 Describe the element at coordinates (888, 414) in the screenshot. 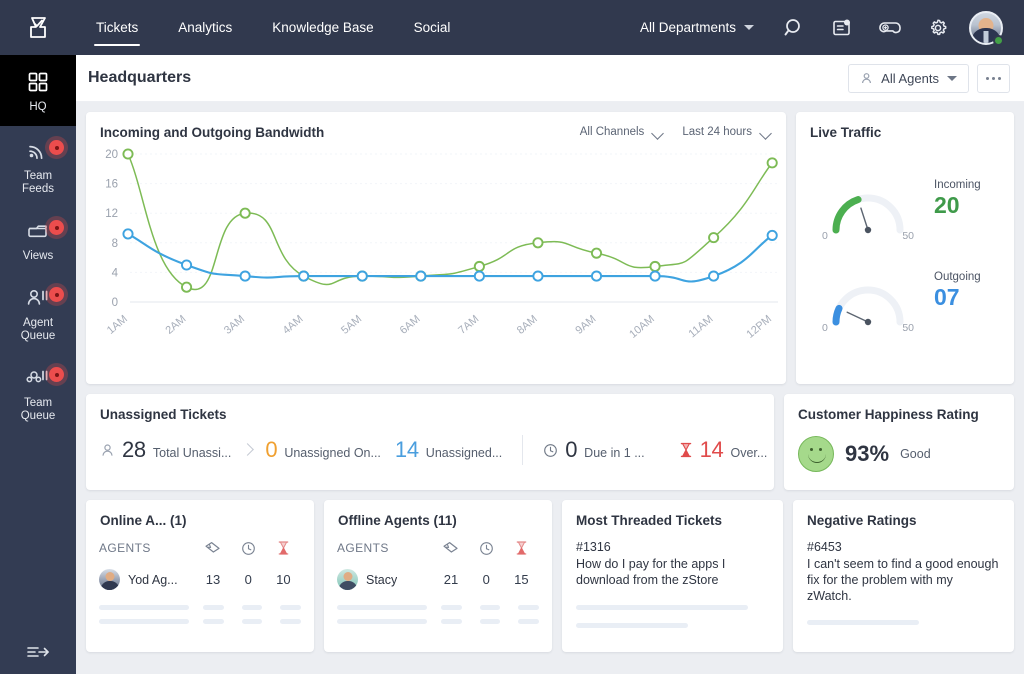

I see `customer-happiness-title: Customer Happiness Rating` at that location.